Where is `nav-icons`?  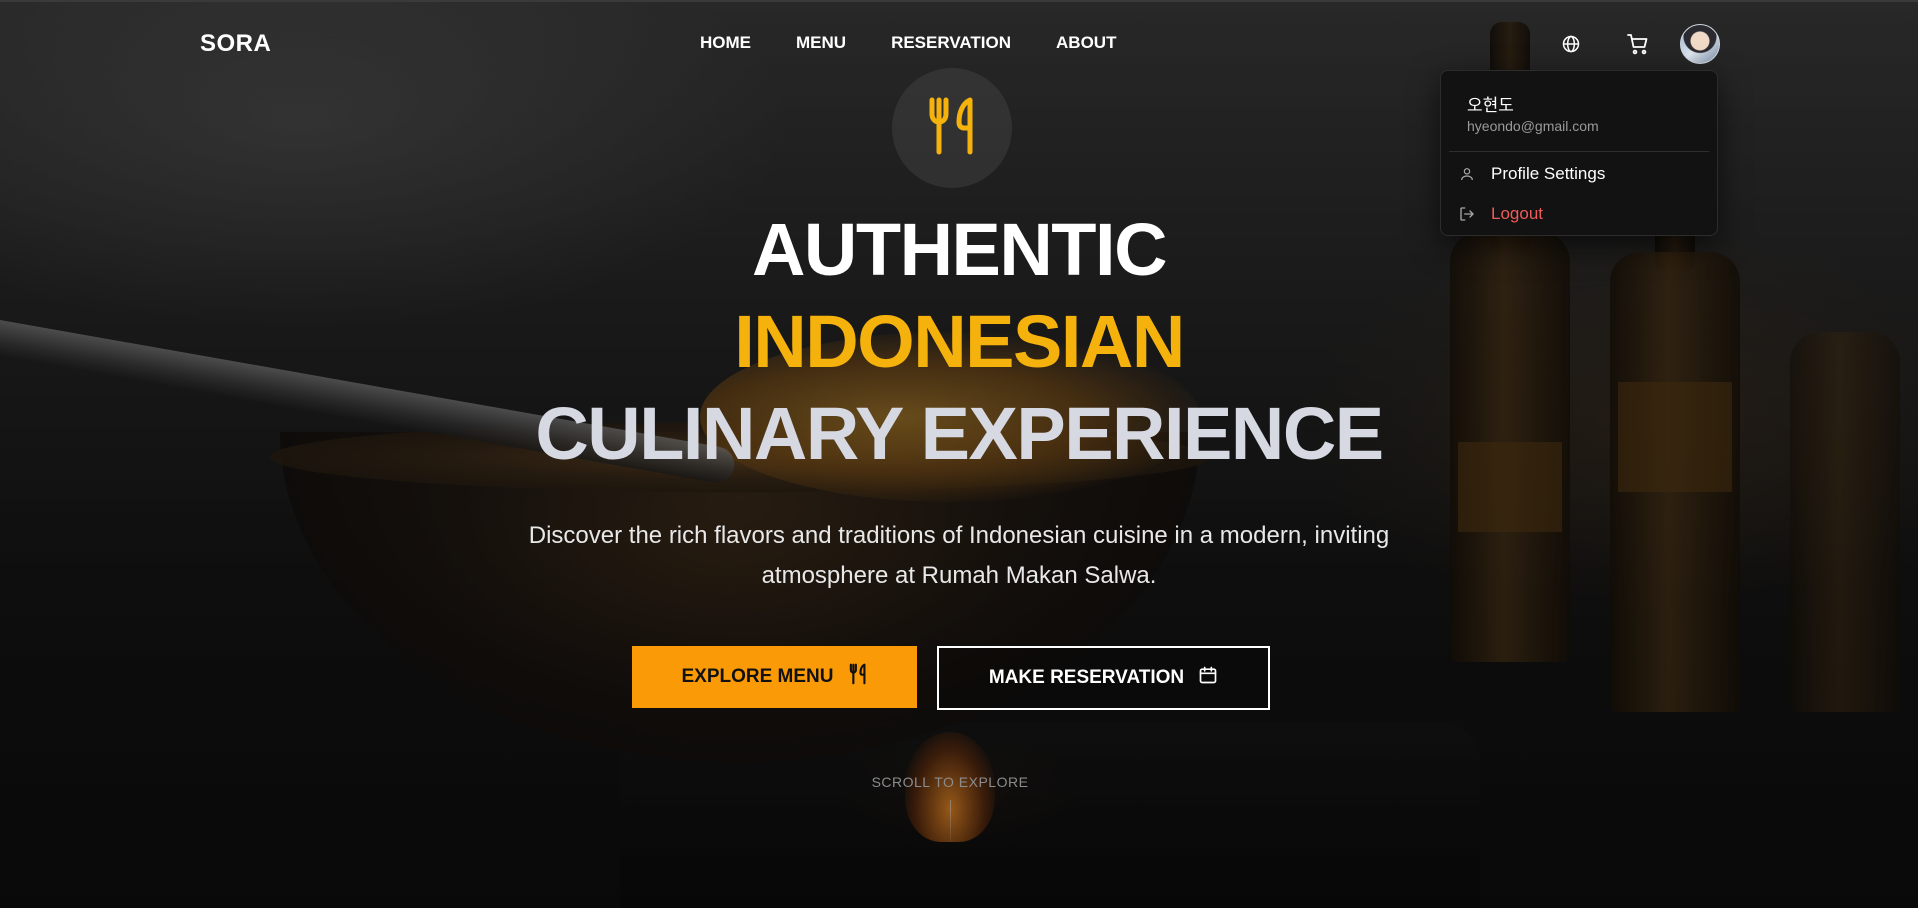 nav-icons is located at coordinates (1640, 44).